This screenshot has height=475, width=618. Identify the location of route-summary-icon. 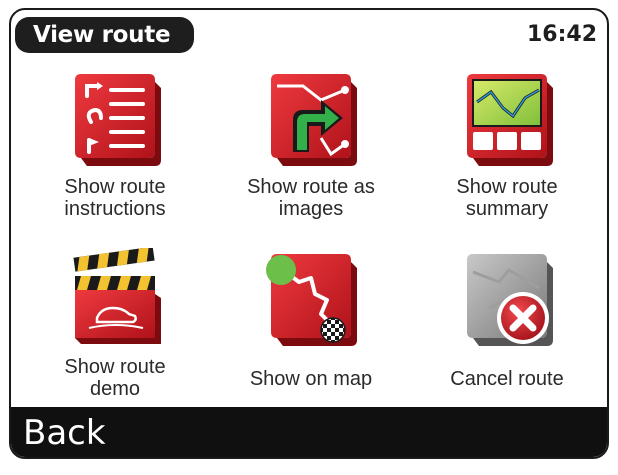
(510, 120).